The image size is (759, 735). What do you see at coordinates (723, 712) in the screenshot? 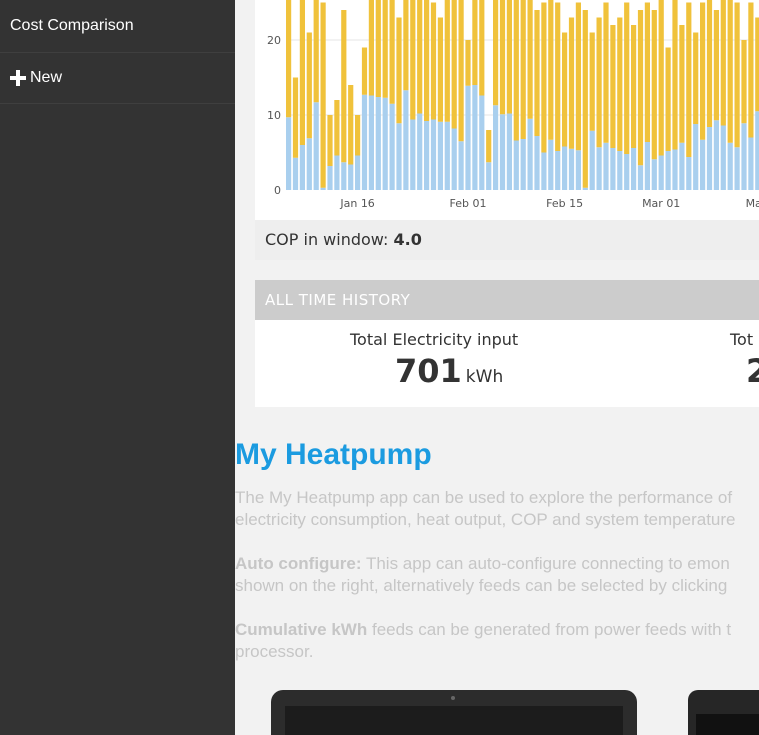
I see `phone-screenshot-image` at bounding box center [723, 712].